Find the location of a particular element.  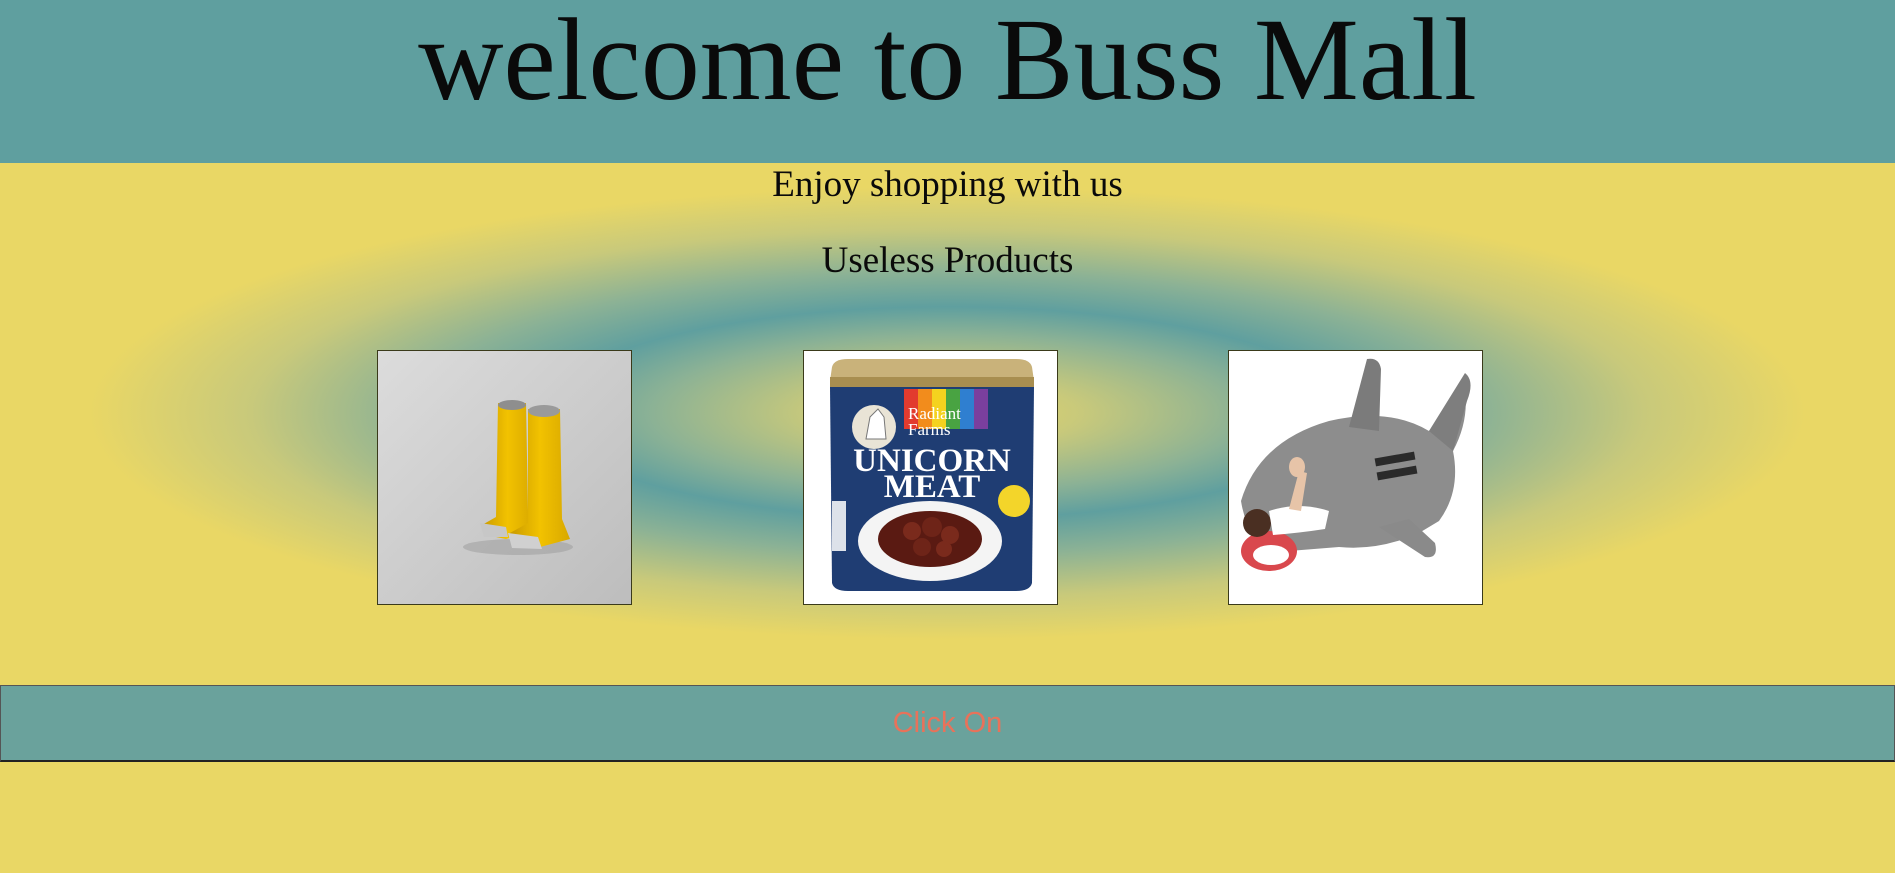

subtitle: Enjoy shopping with us is located at coordinates (947, 184).